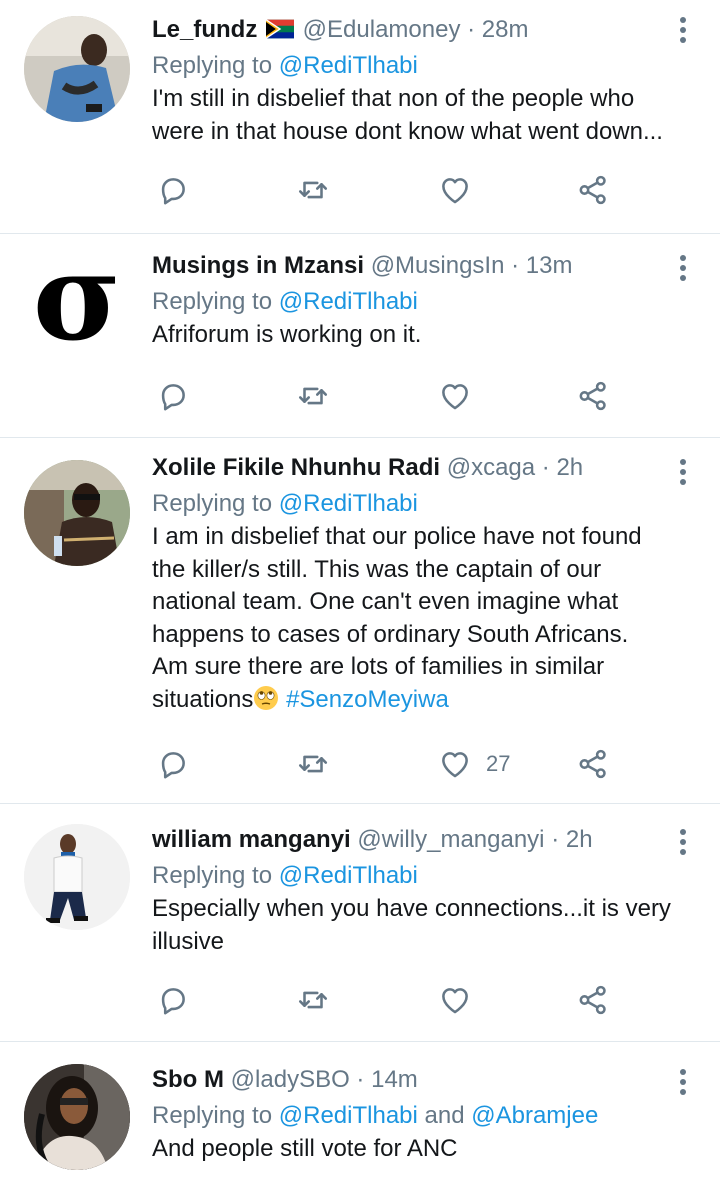  What do you see at coordinates (258, 265) in the screenshot?
I see `user-name: Musings in Mzansi` at bounding box center [258, 265].